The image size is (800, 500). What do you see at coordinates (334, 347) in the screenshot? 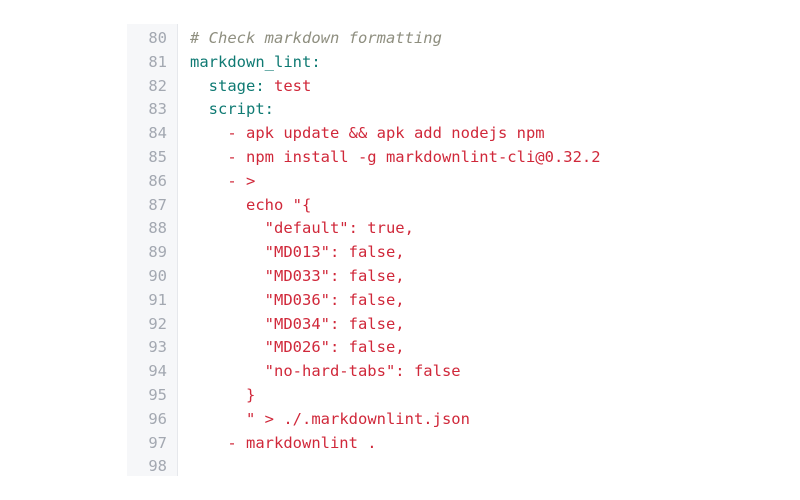
I see `code-token-str: "MD026": false,` at bounding box center [334, 347].